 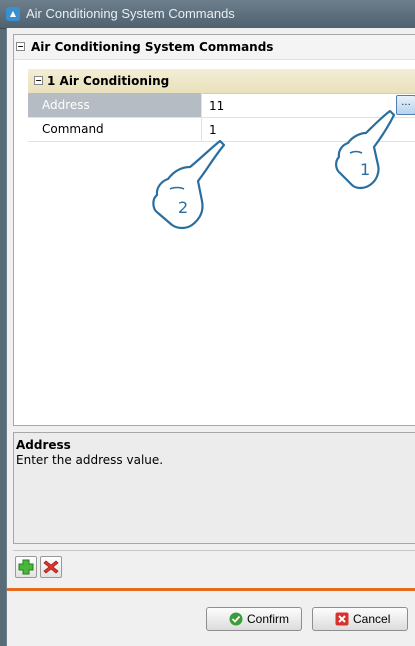 What do you see at coordinates (365, 169) in the screenshot?
I see `callout-number-1: 1` at bounding box center [365, 169].